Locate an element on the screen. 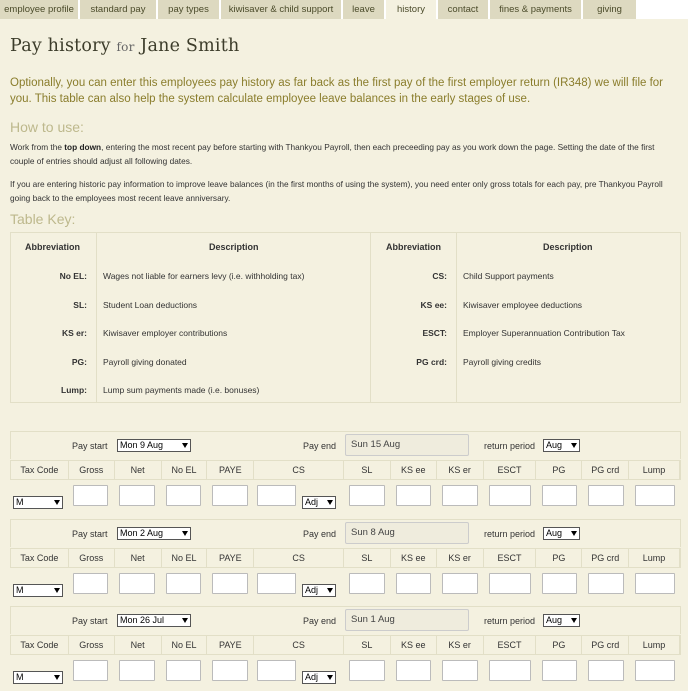  tab-pay-types: pay types is located at coordinates (188, 9).